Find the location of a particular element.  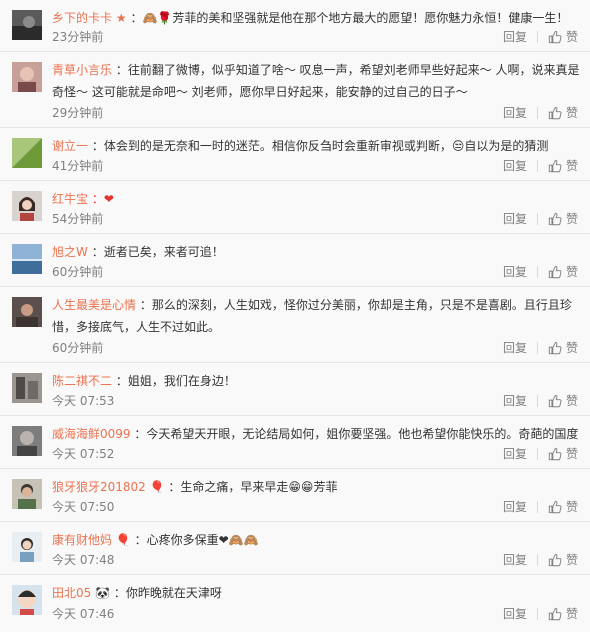

username-link: 康有财他妈 is located at coordinates (82, 540).